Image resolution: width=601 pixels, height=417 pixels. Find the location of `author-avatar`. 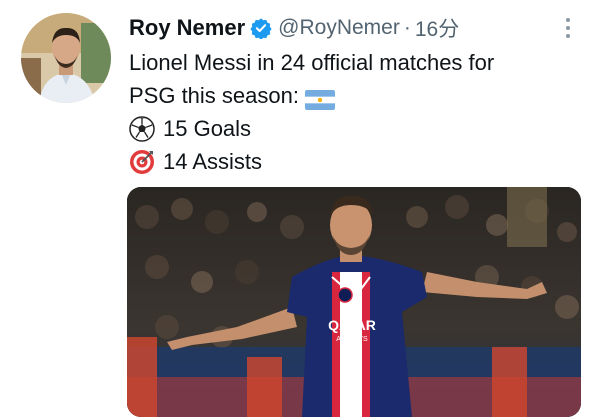

author-avatar is located at coordinates (66, 58).